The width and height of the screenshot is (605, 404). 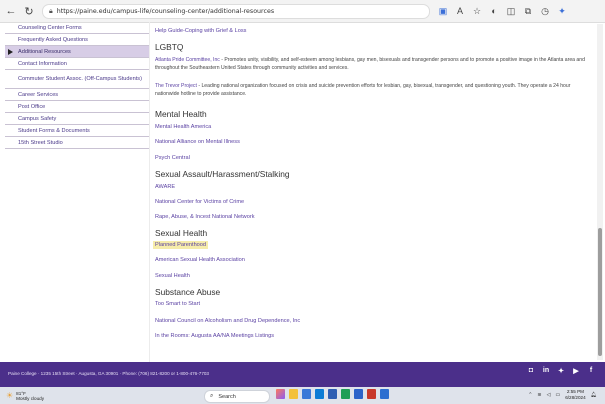 I want to click on copilot-icon: ✦, so click(x=562, y=11).